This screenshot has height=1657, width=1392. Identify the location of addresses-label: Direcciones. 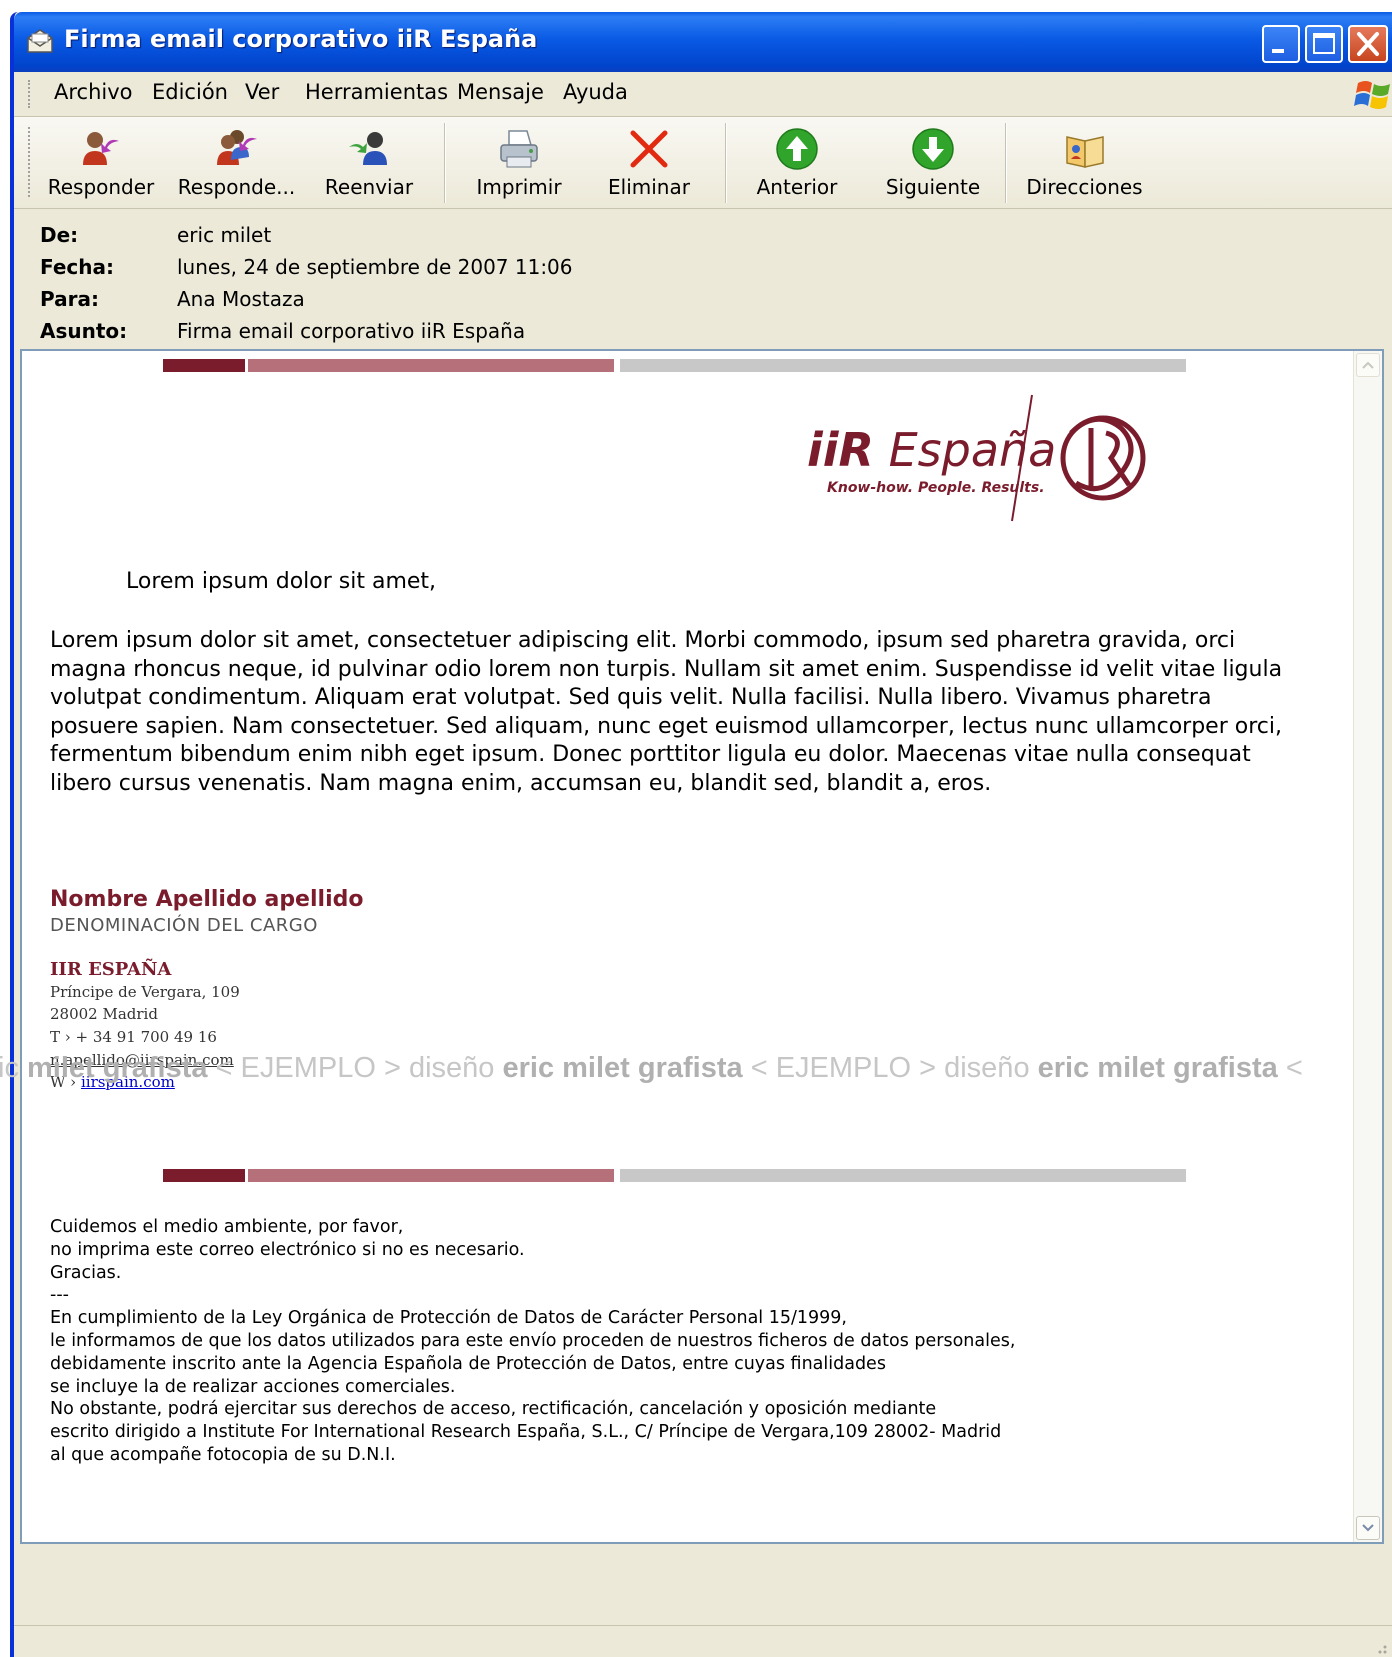
(1084, 187).